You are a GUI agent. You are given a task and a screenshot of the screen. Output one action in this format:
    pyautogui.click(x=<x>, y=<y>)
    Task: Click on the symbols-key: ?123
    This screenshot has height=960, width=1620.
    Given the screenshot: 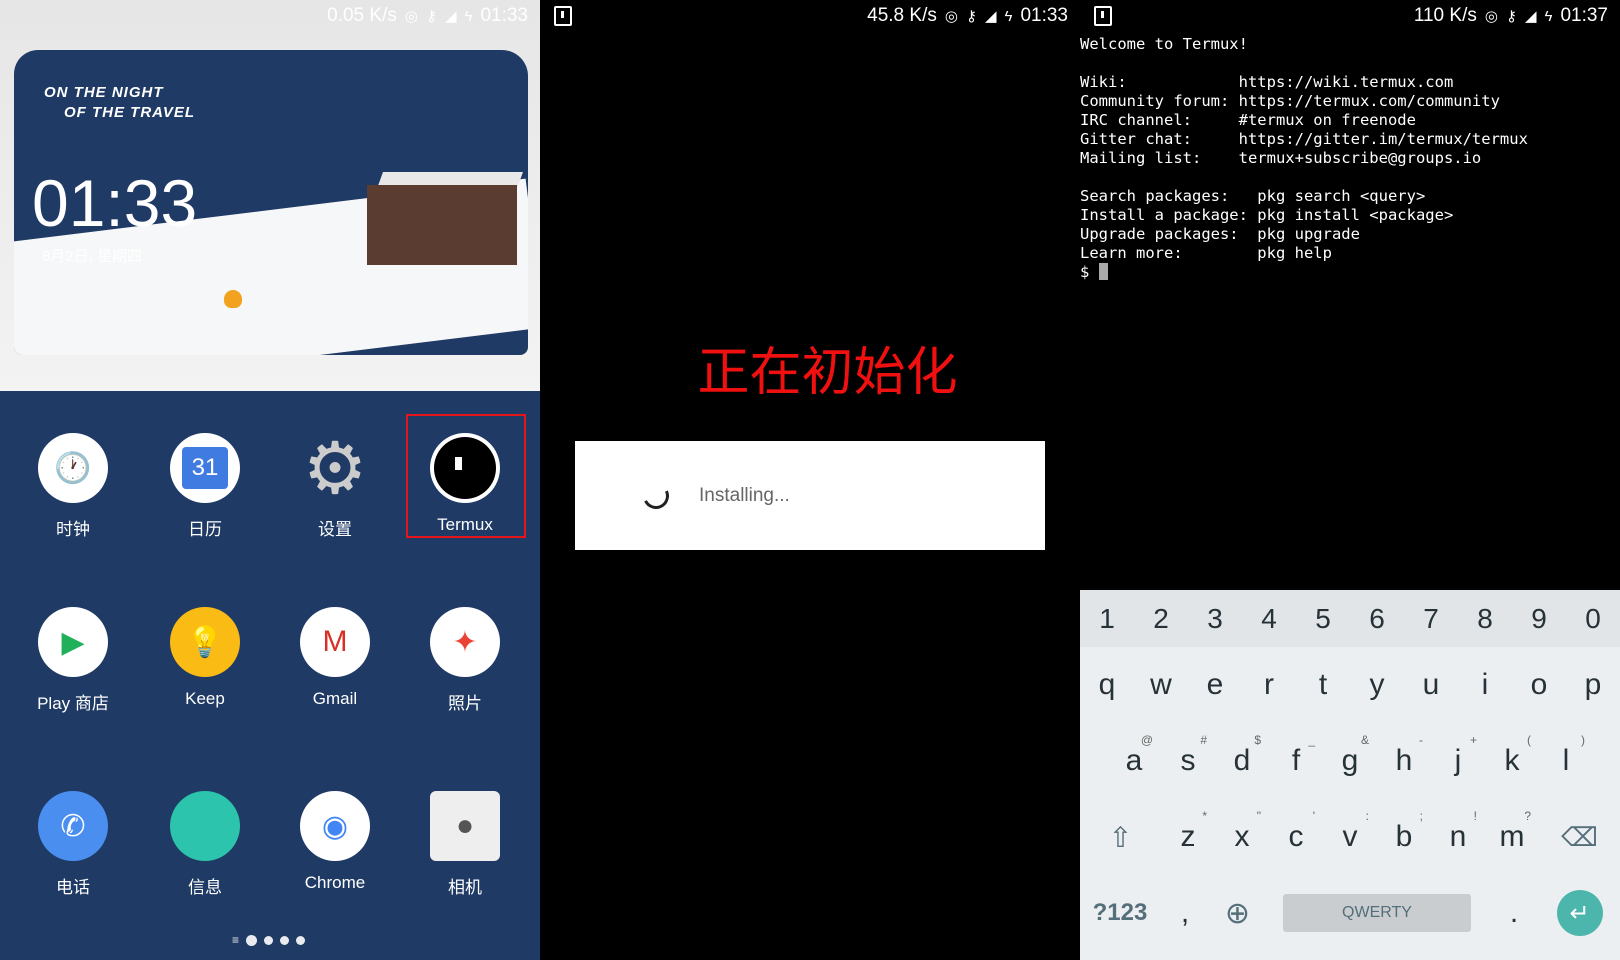 What is the action you would take?
    pyautogui.click(x=1120, y=913)
    